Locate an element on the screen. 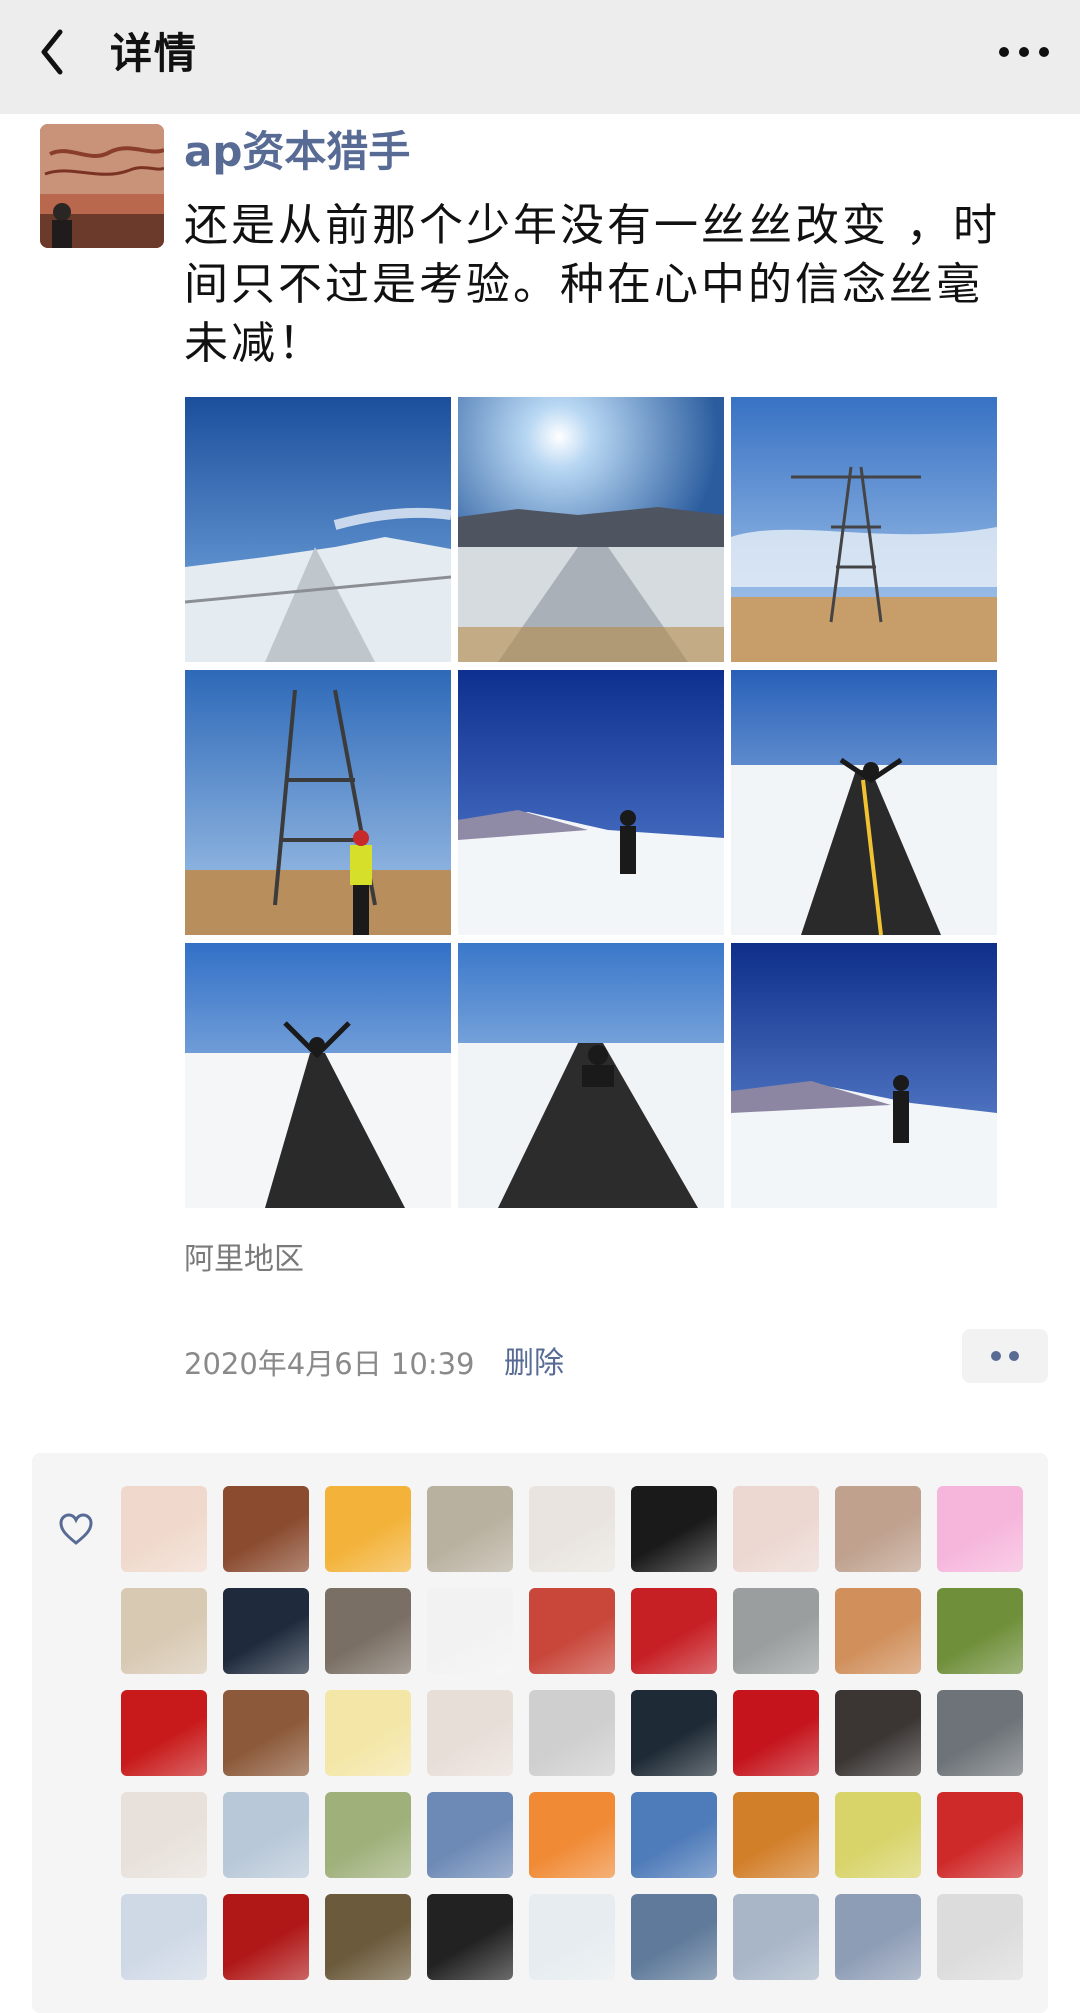 The width and height of the screenshot is (1080, 2013). more-options-button is located at coordinates (1010, 52).